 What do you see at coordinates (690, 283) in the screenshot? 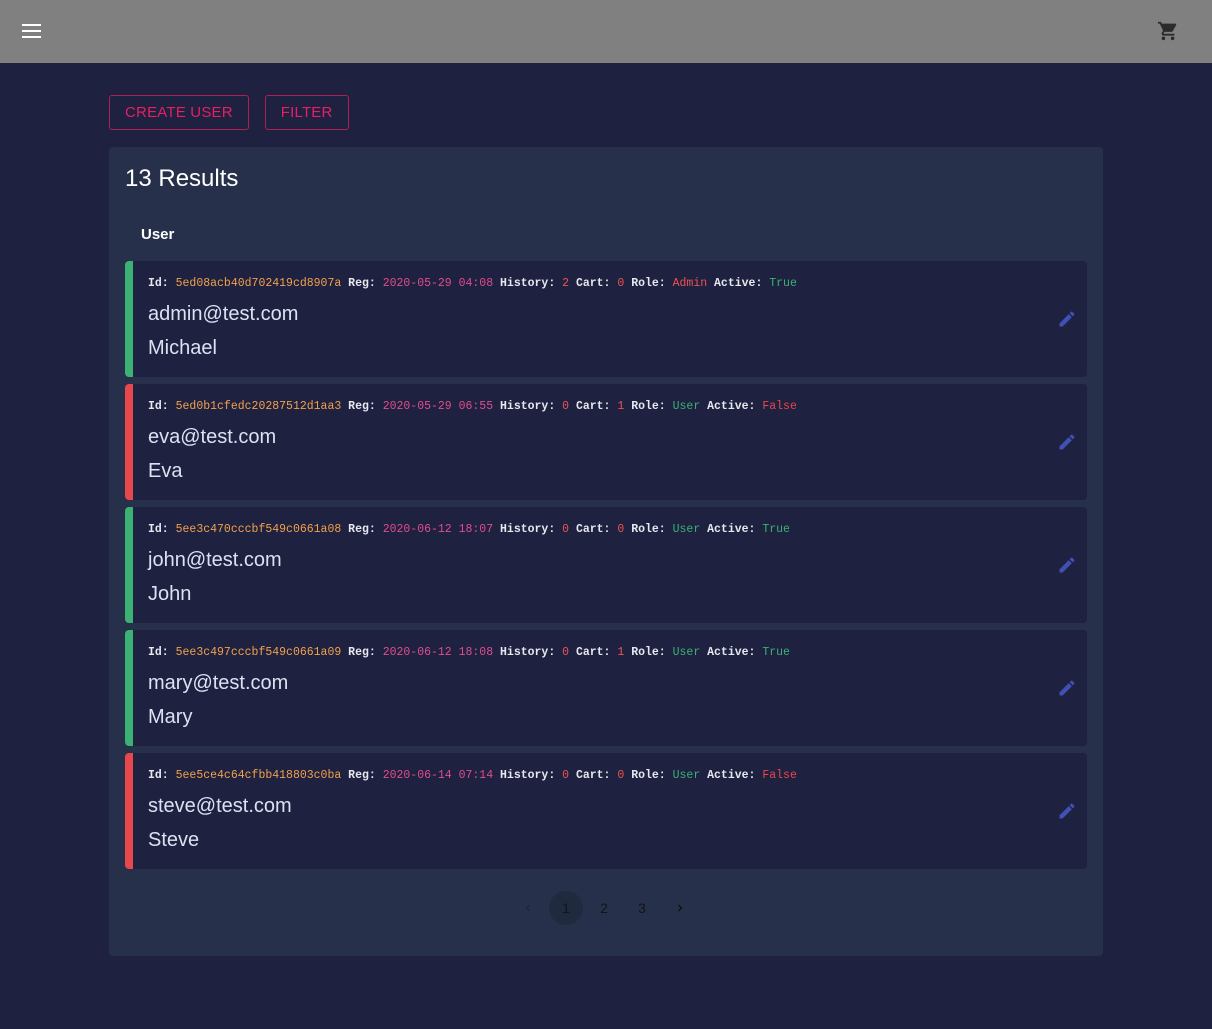
I see `role-value: Admin` at bounding box center [690, 283].